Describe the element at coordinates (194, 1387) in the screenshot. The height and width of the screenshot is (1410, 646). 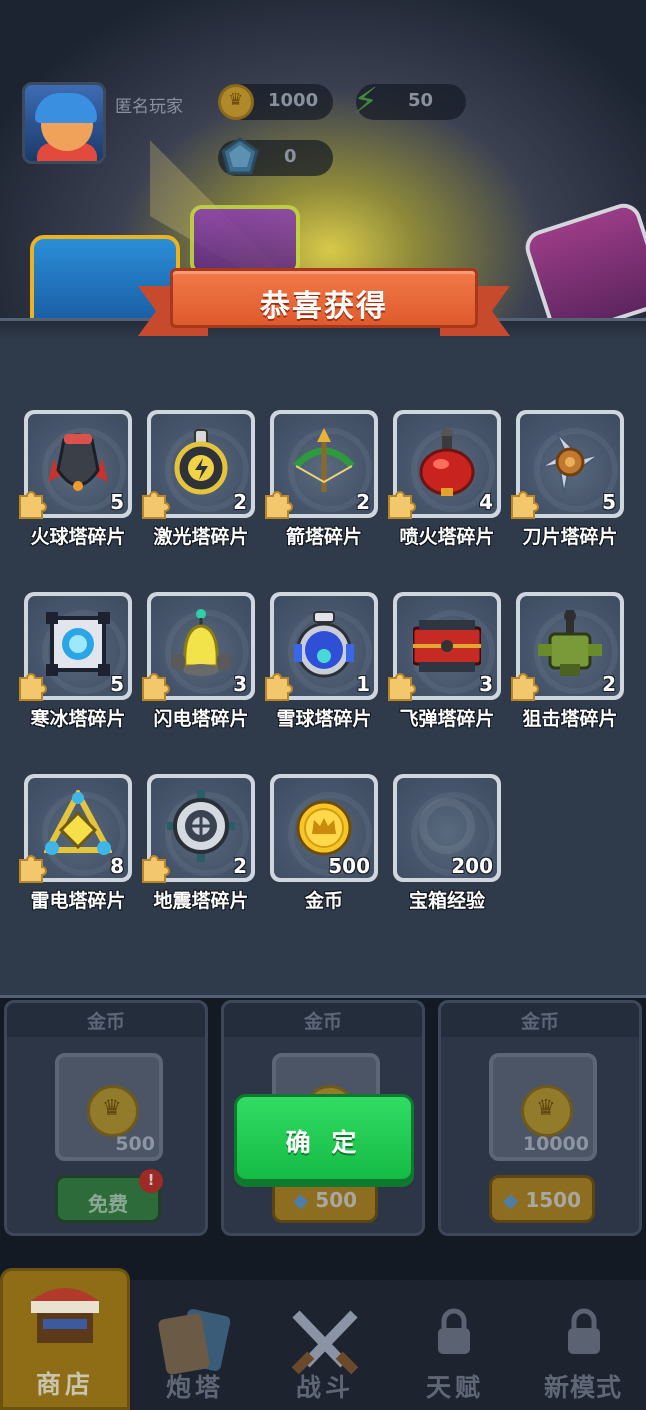
I see `nav-label: 炮塔` at that location.